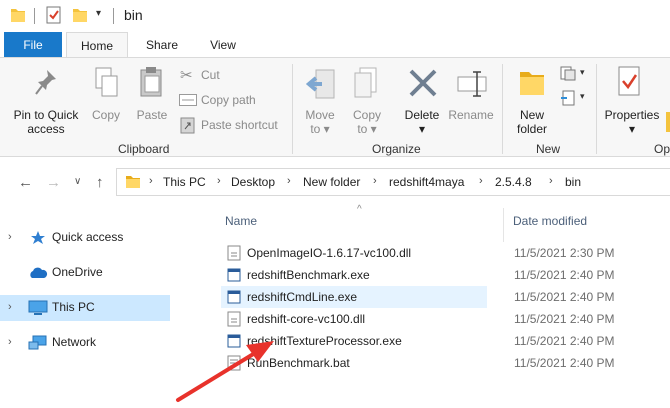 The image size is (670, 408). Describe the element at coordinates (629, 81) in the screenshot. I see `properties-icon` at that location.